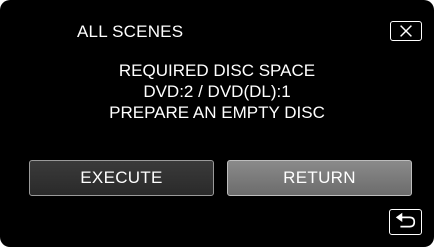 The height and width of the screenshot is (247, 434). I want to click on message-line-prepare: PREPARE AN EMPTY DISC, so click(217, 112).